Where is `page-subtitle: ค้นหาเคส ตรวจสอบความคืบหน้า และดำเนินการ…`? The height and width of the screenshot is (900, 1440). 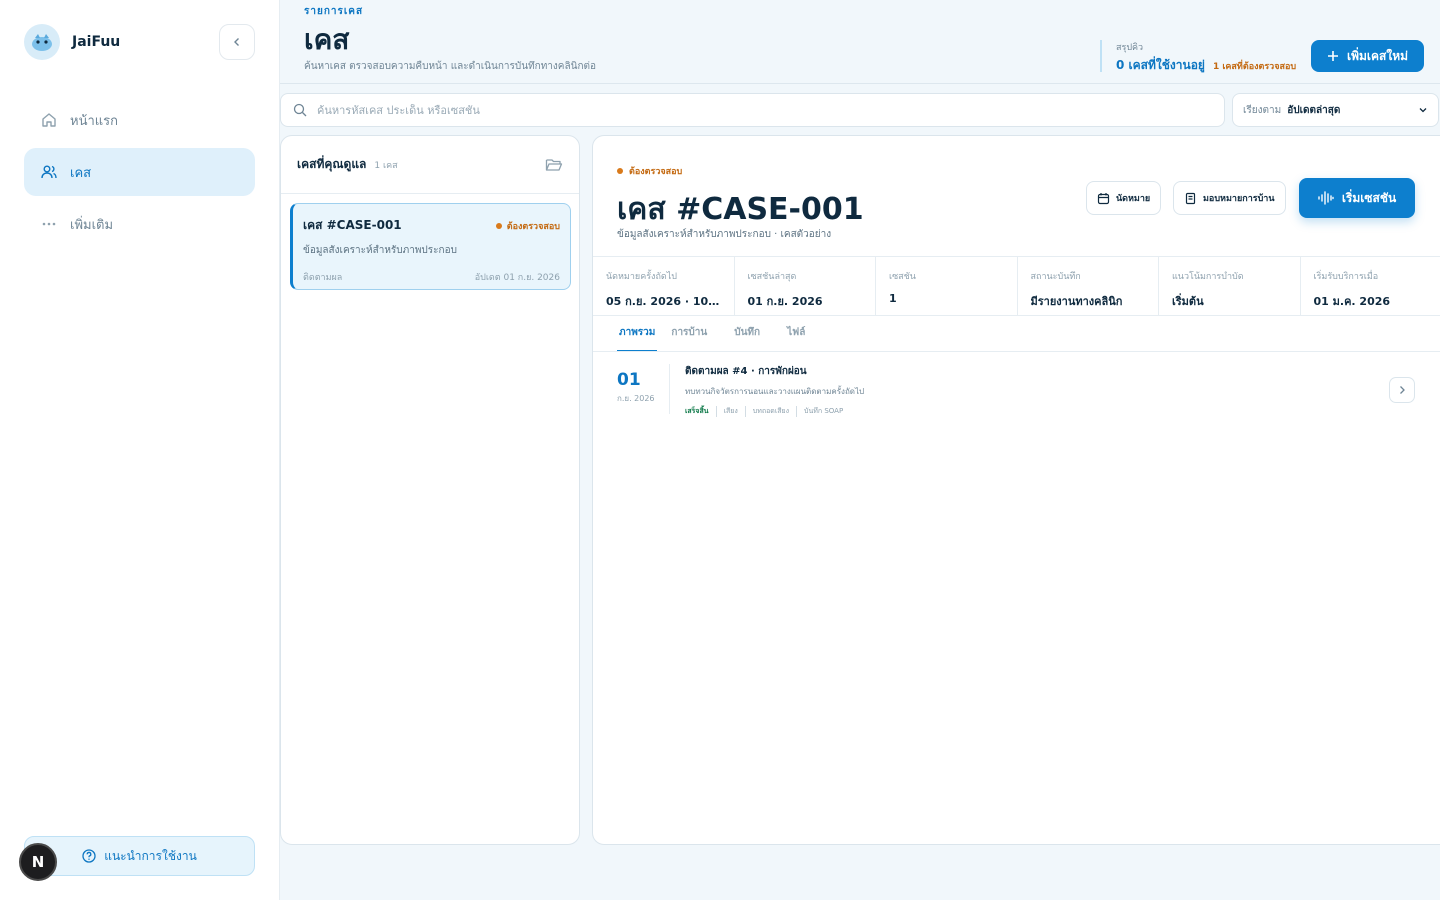 page-subtitle: ค้นหาเคส ตรวจสอบความคืบหน้า และดำเนินการ… is located at coordinates (450, 66).